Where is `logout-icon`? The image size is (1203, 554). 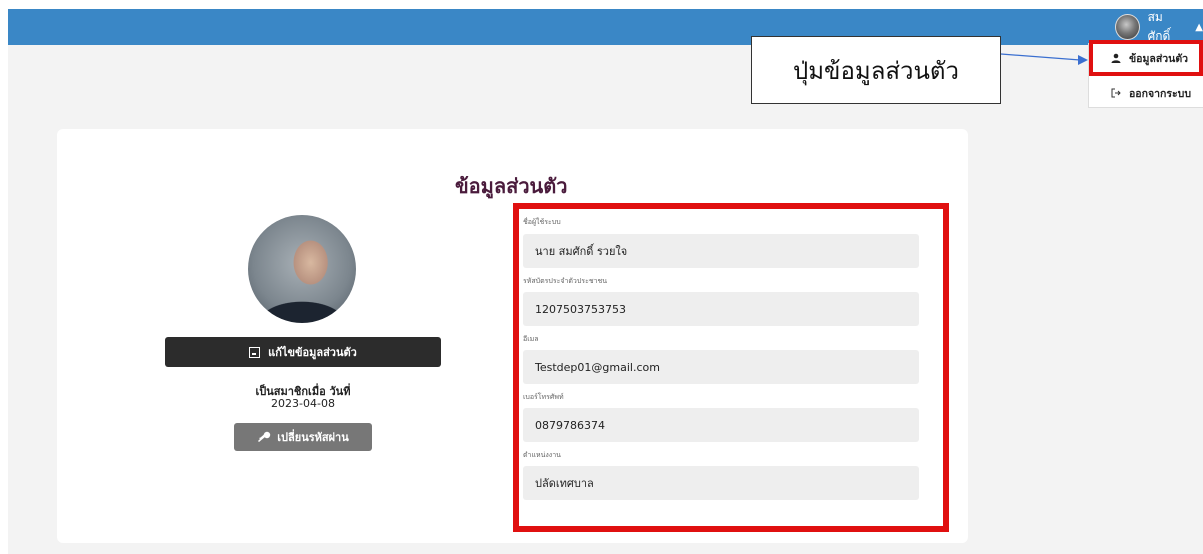 logout-icon is located at coordinates (1116, 93).